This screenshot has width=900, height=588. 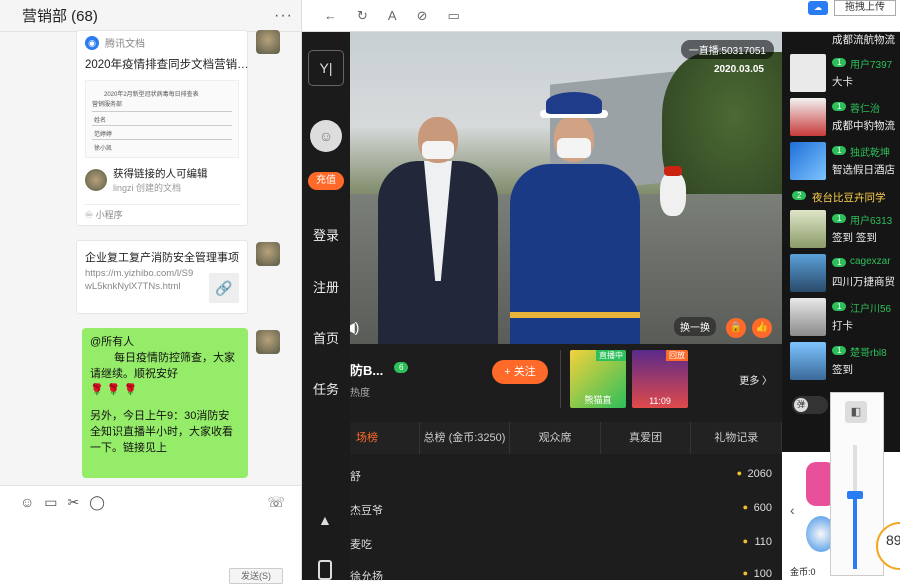 What do you see at coordinates (871, 63) in the screenshot?
I see `user-name: 用户7397` at bounding box center [871, 63].